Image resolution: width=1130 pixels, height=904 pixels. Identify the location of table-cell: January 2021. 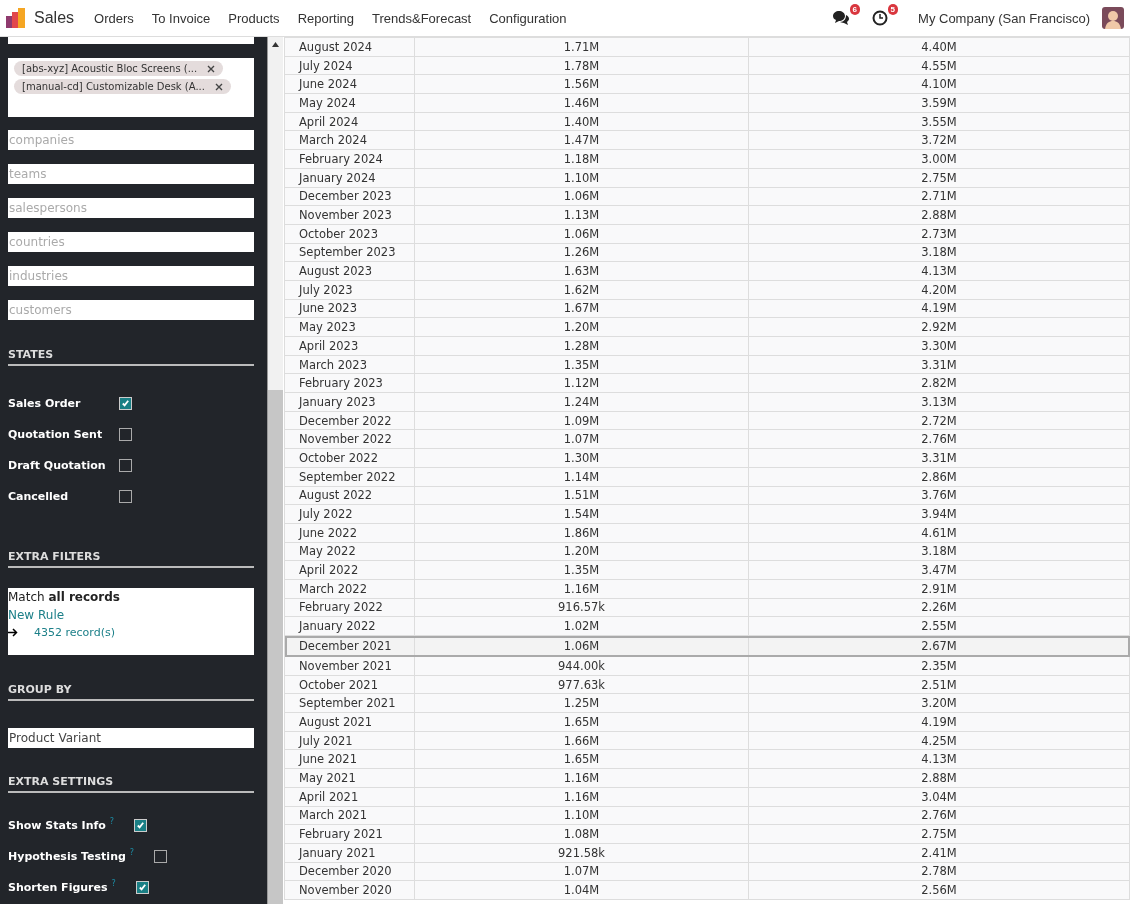
(349, 853).